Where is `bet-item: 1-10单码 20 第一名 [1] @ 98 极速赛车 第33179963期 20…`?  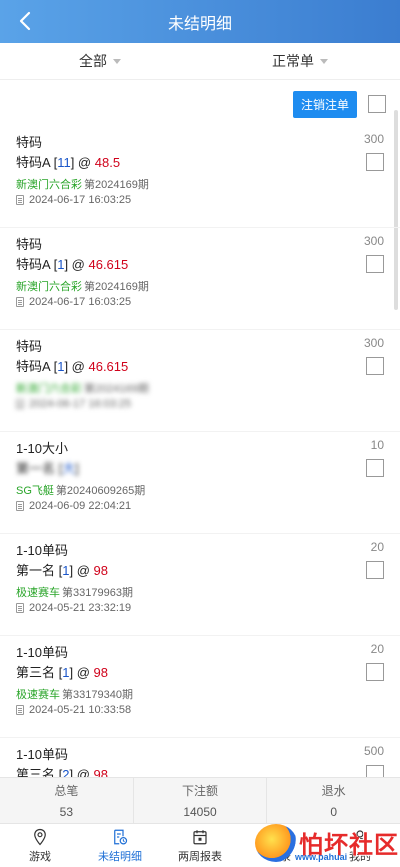 bet-item: 1-10单码 20 第一名 [1] @ 98 极速赛车 第33179963期 20… is located at coordinates (200, 585).